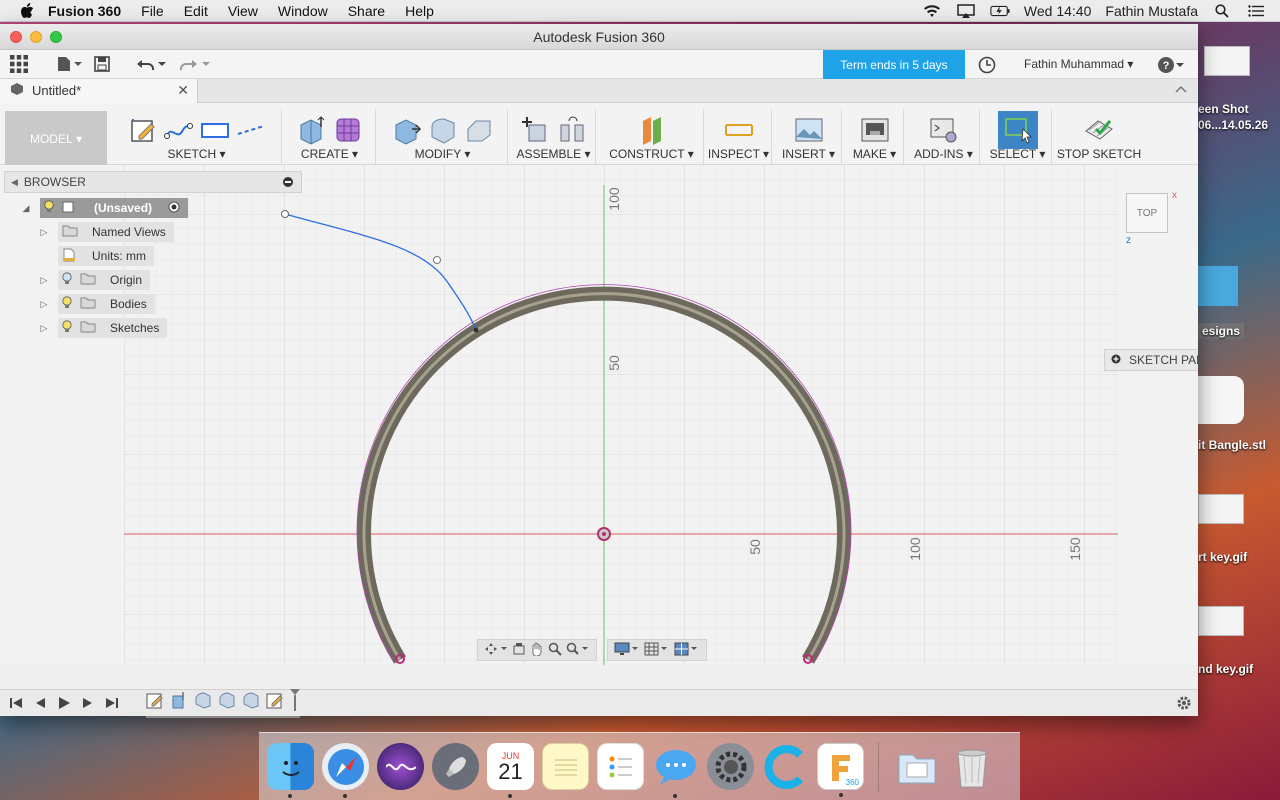 Image resolution: width=1280 pixels, height=800 pixels. What do you see at coordinates (96, 304) in the screenshot?
I see `browser-node-bodies: ▷ Bodies` at bounding box center [96, 304].